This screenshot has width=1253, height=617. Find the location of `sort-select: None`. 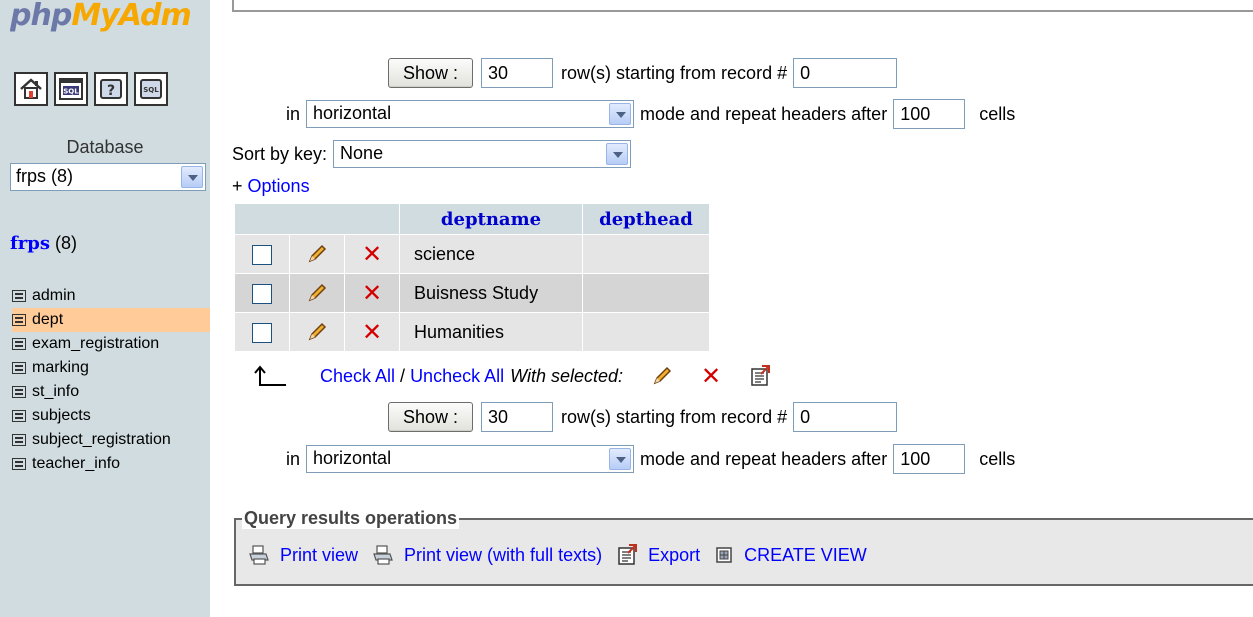

sort-select: None is located at coordinates (482, 154).